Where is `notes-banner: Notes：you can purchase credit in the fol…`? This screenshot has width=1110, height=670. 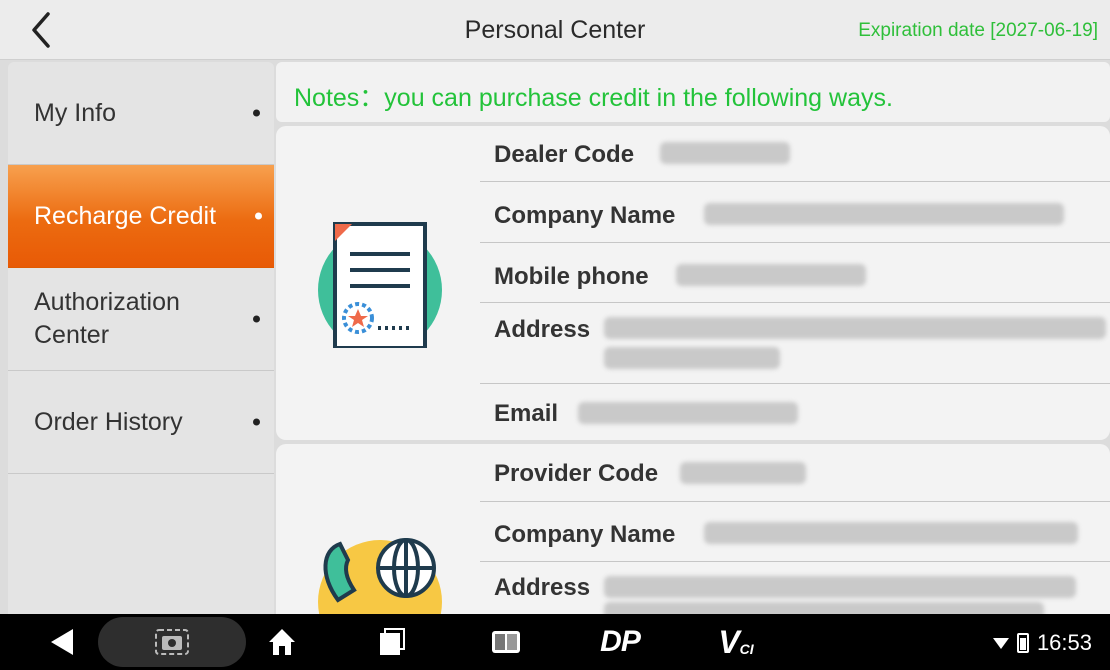 notes-banner: Notes：you can purchase credit in the fol… is located at coordinates (693, 92).